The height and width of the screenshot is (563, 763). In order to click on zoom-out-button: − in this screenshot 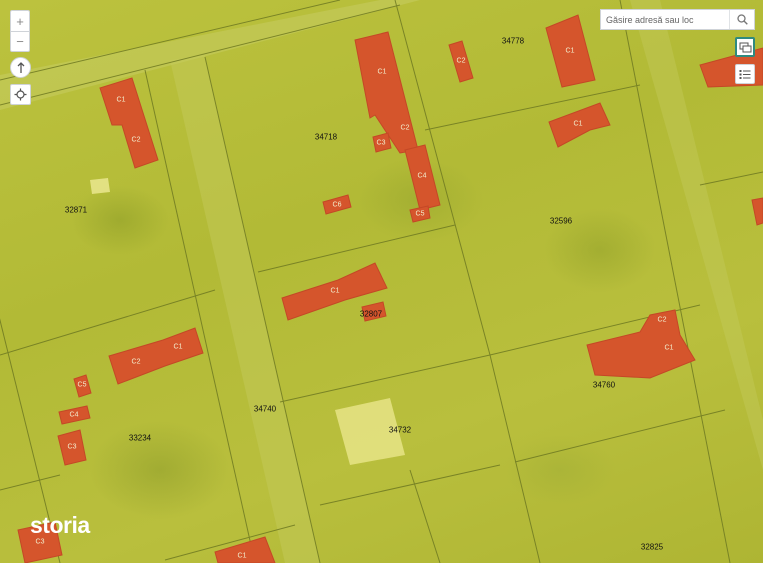, I will do `click(20, 41)`.